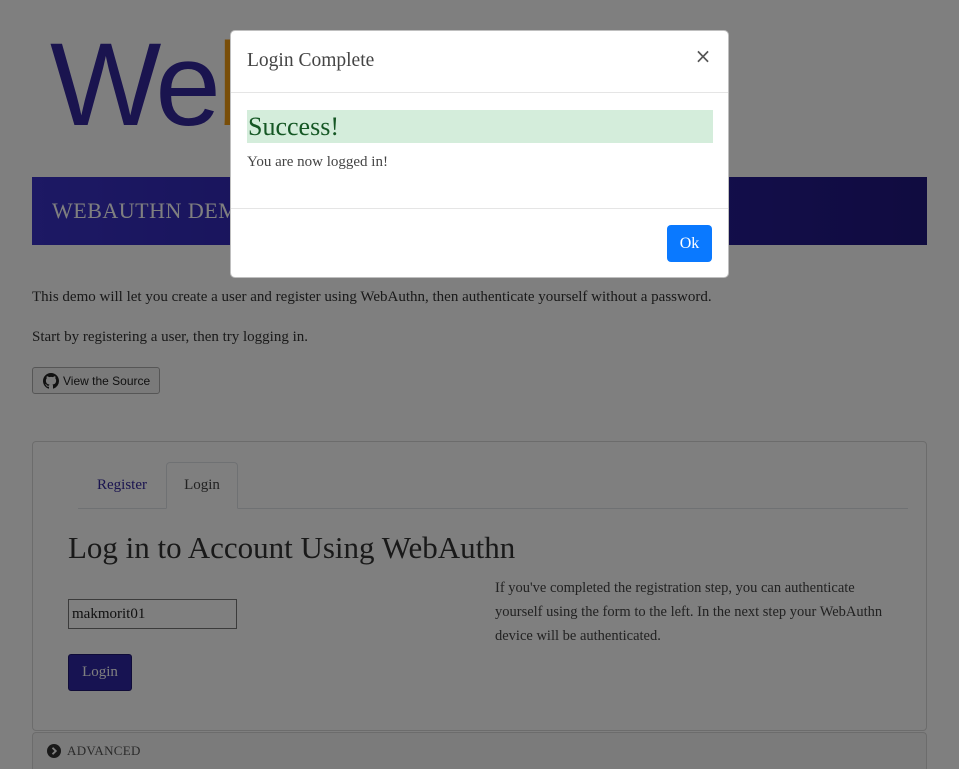 This screenshot has height=769, width=959. Describe the element at coordinates (689, 243) in the screenshot. I see `ok-button: Ok` at that location.